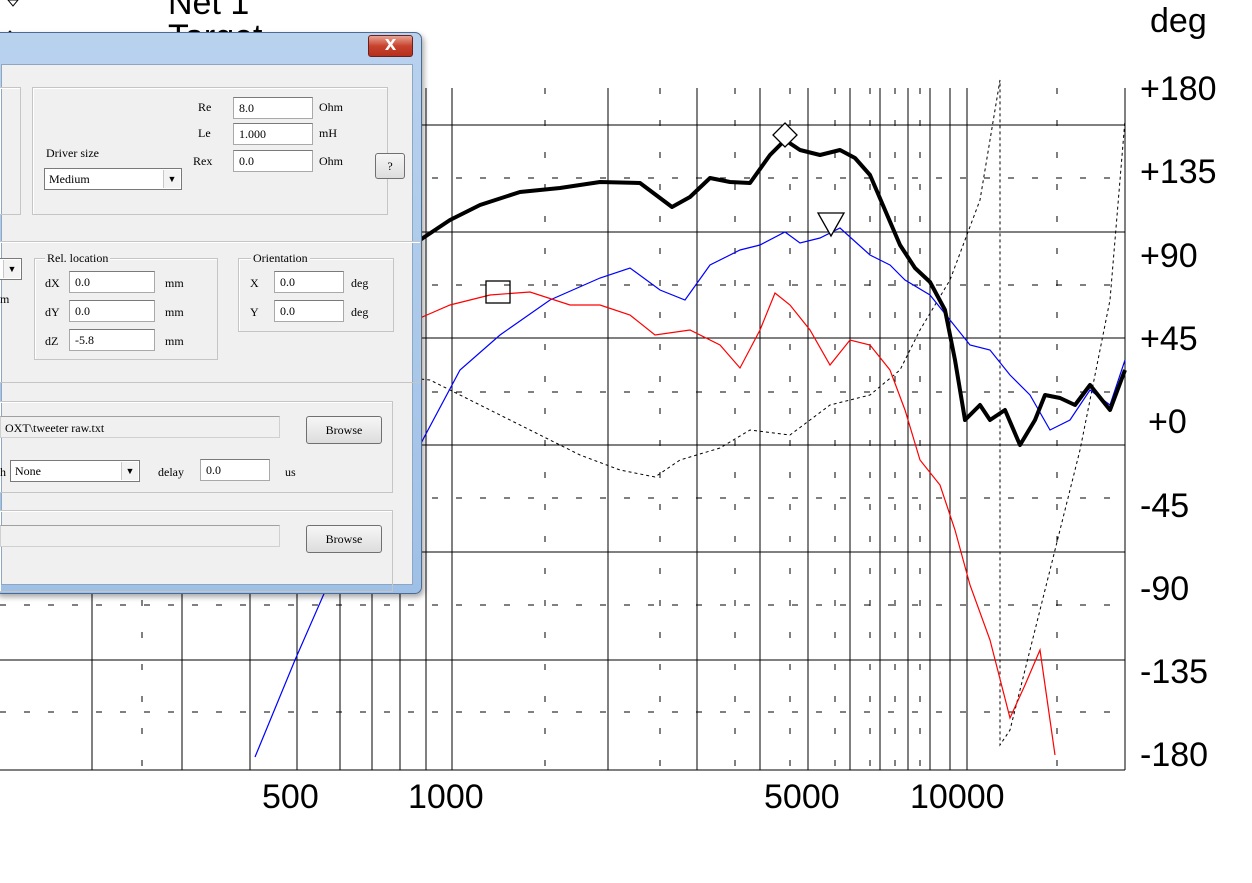 Image resolution: width=1252 pixels, height=883 pixels. What do you see at coordinates (1178, 89) in the screenshot?
I see `y-tick-label: +180` at bounding box center [1178, 89].